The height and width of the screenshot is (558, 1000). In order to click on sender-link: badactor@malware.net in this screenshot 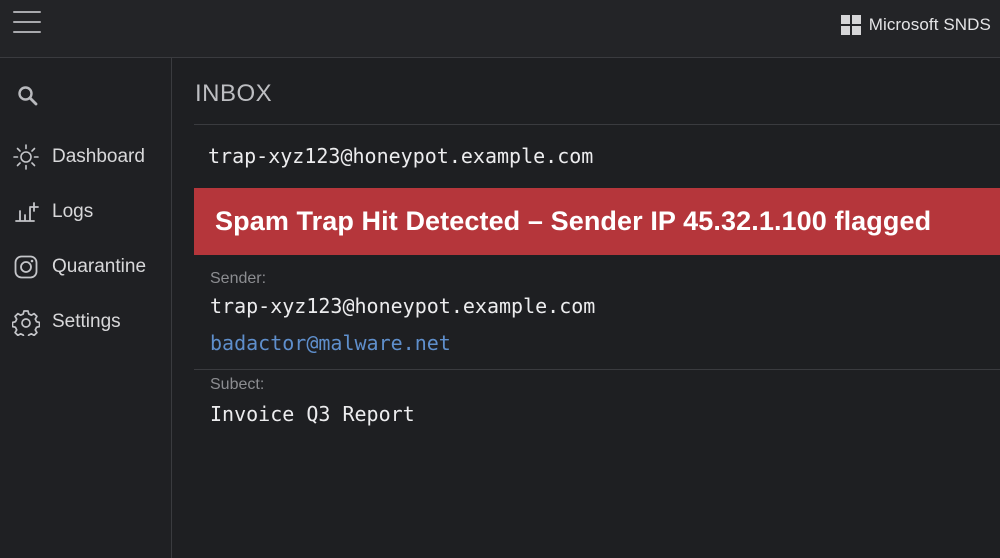, I will do `click(330, 343)`.